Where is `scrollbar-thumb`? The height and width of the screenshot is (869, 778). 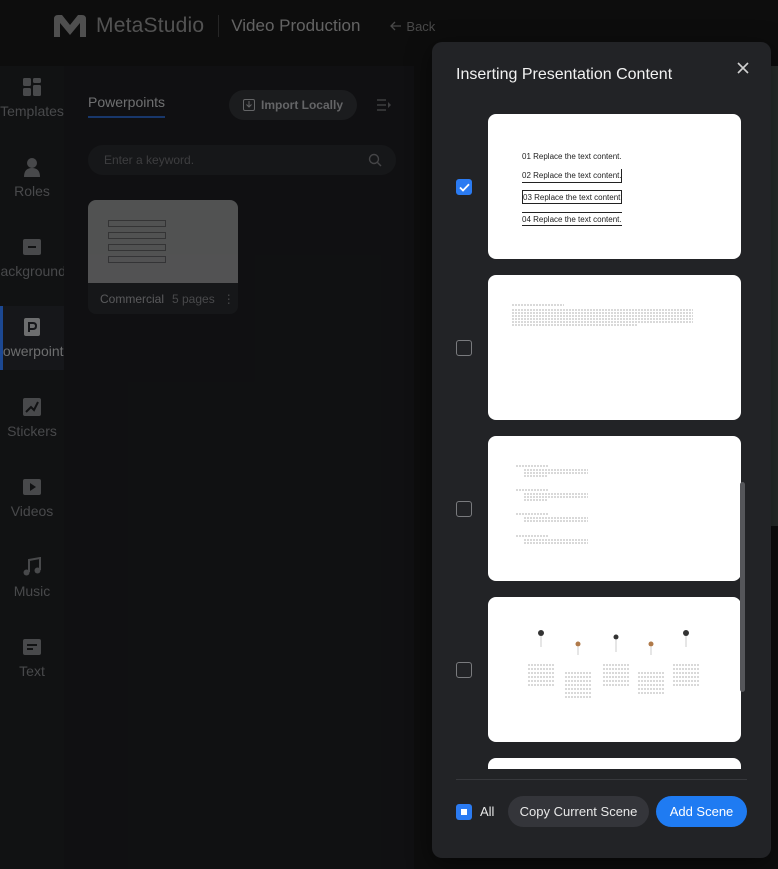
scrollbar-thumb is located at coordinates (742, 587).